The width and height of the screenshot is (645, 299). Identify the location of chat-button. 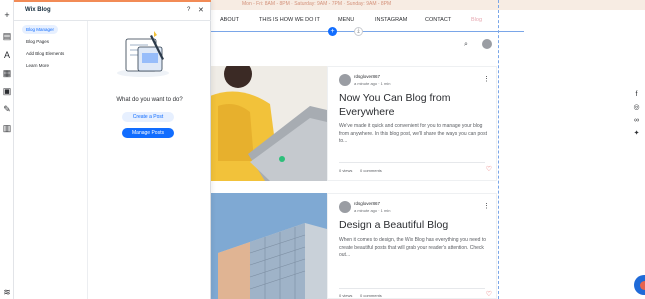
(639, 285).